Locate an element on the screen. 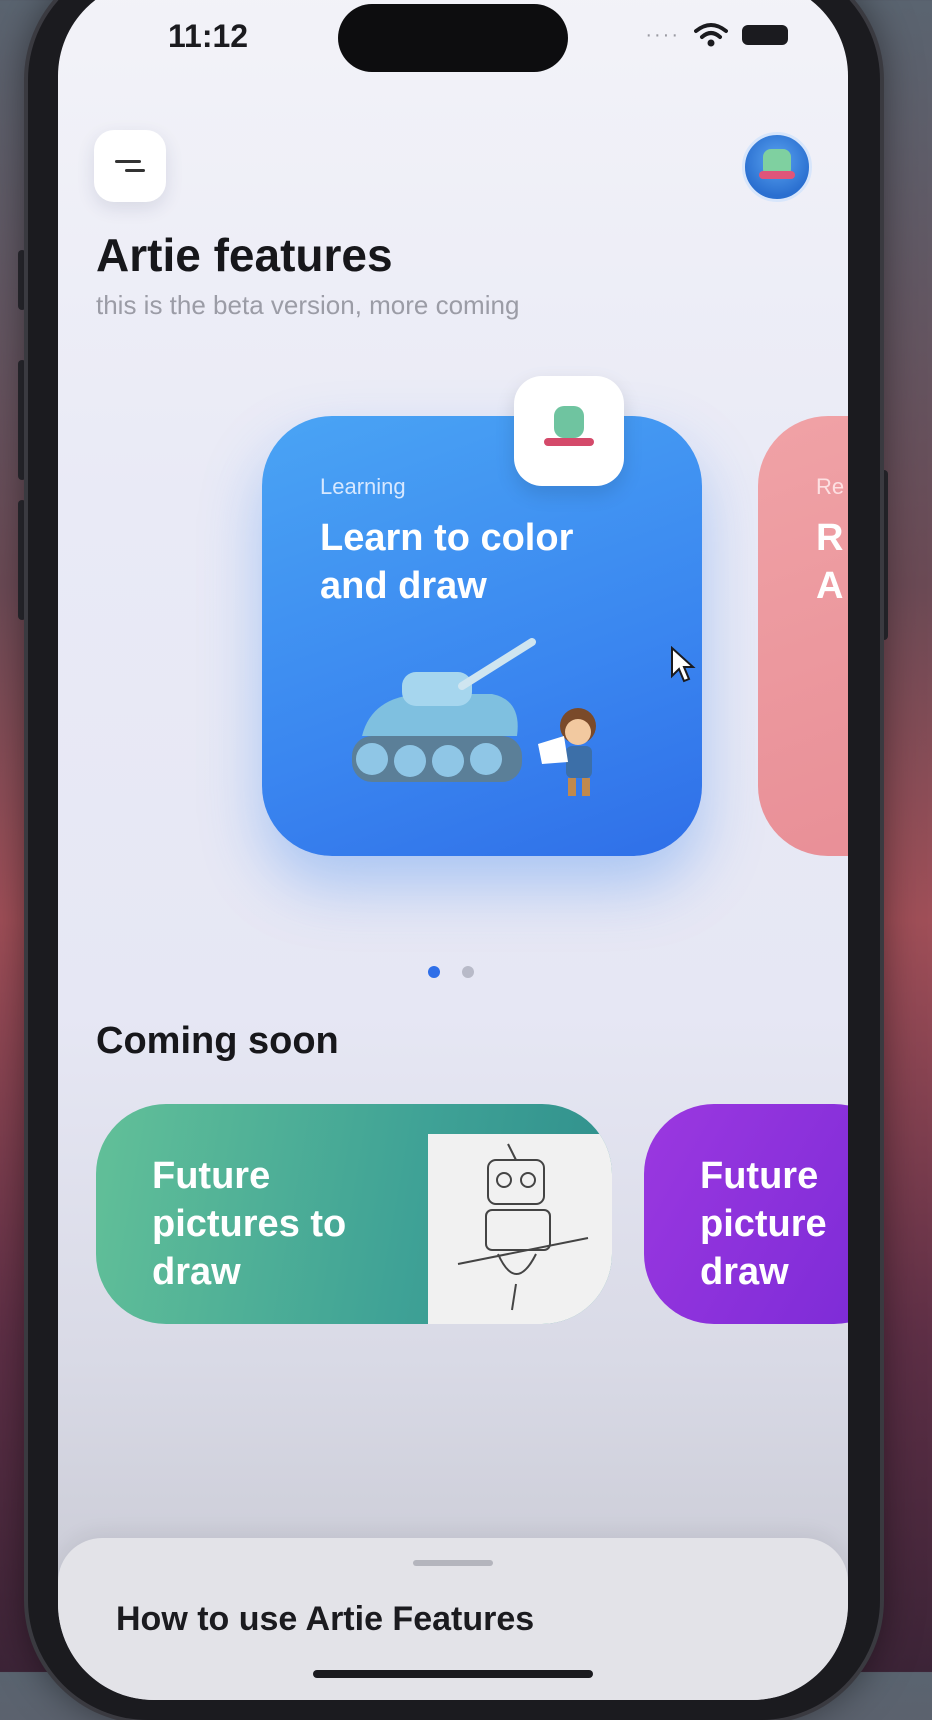 This screenshot has width=932, height=1720. wifi-icon is located at coordinates (711, 35).